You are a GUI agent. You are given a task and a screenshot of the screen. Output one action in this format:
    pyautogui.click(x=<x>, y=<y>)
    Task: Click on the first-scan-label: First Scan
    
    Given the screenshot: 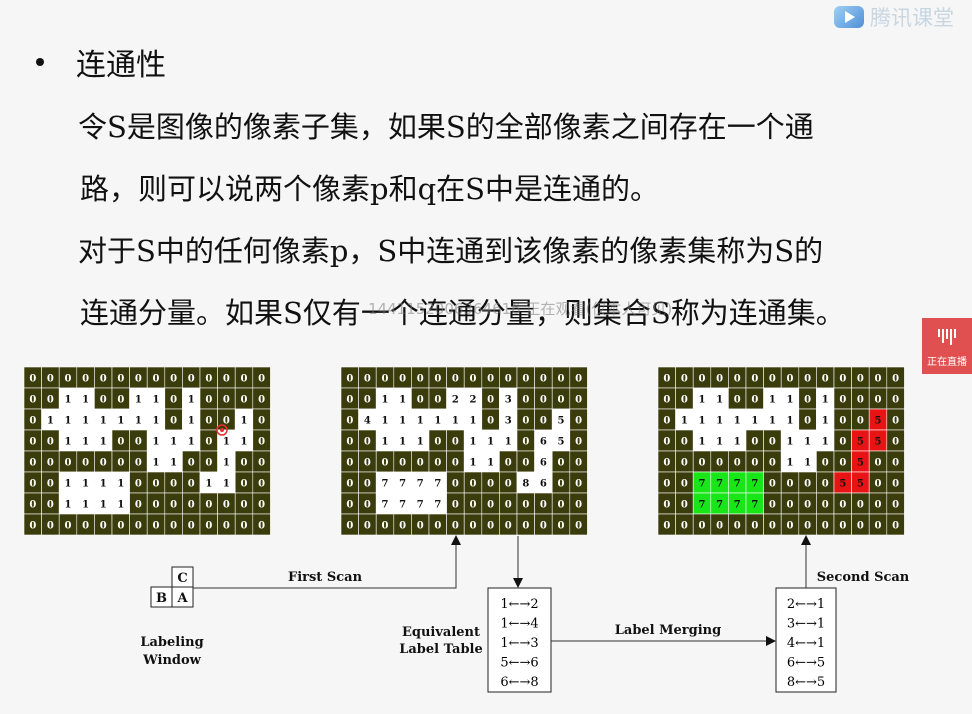 What is the action you would take?
    pyautogui.click(x=325, y=577)
    